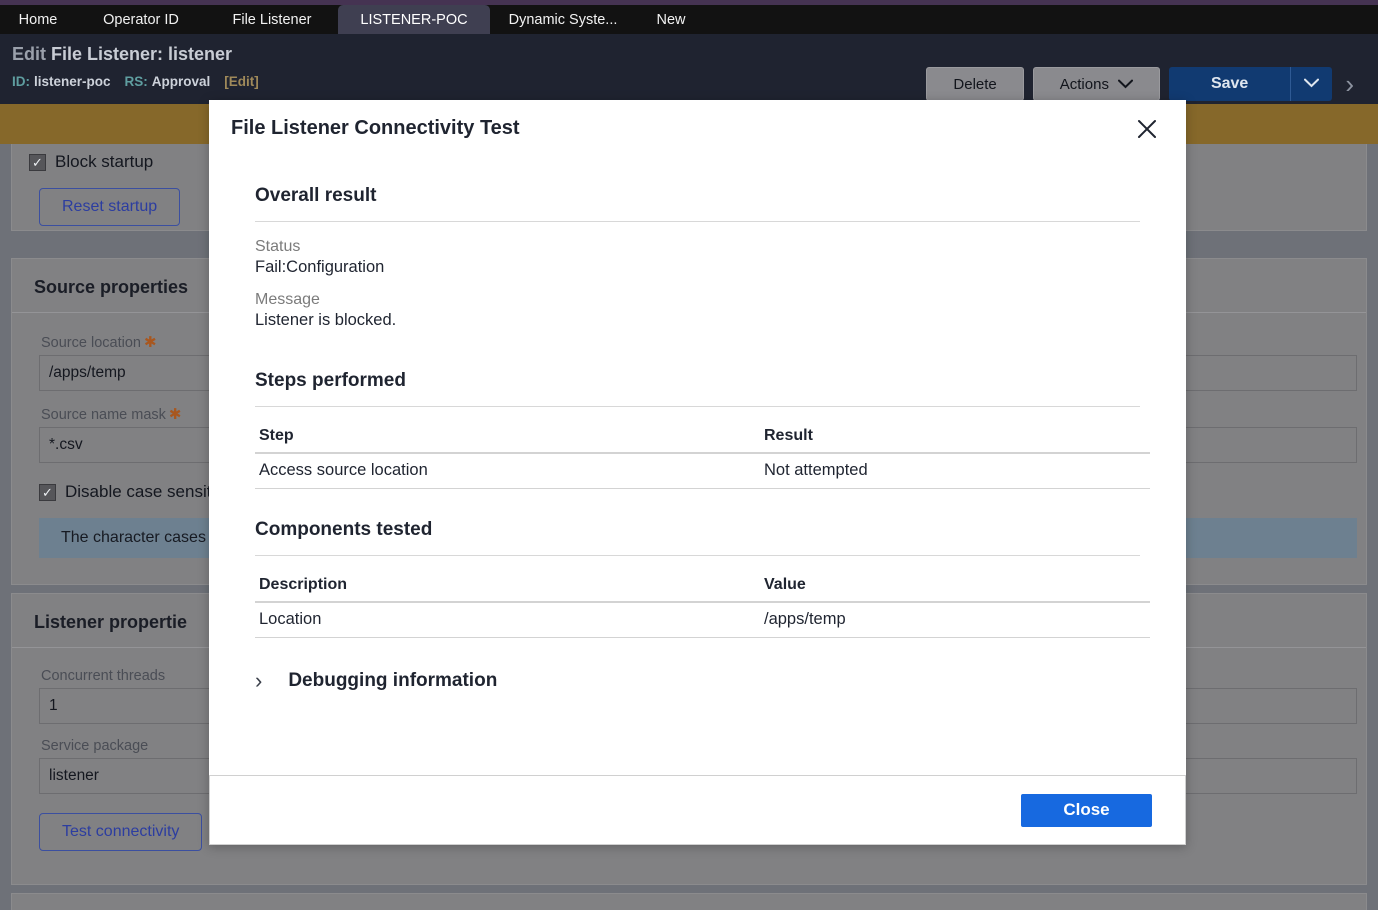 The image size is (1378, 910). Describe the element at coordinates (507, 471) in the screenshot. I see `step-name: Access source location` at that location.